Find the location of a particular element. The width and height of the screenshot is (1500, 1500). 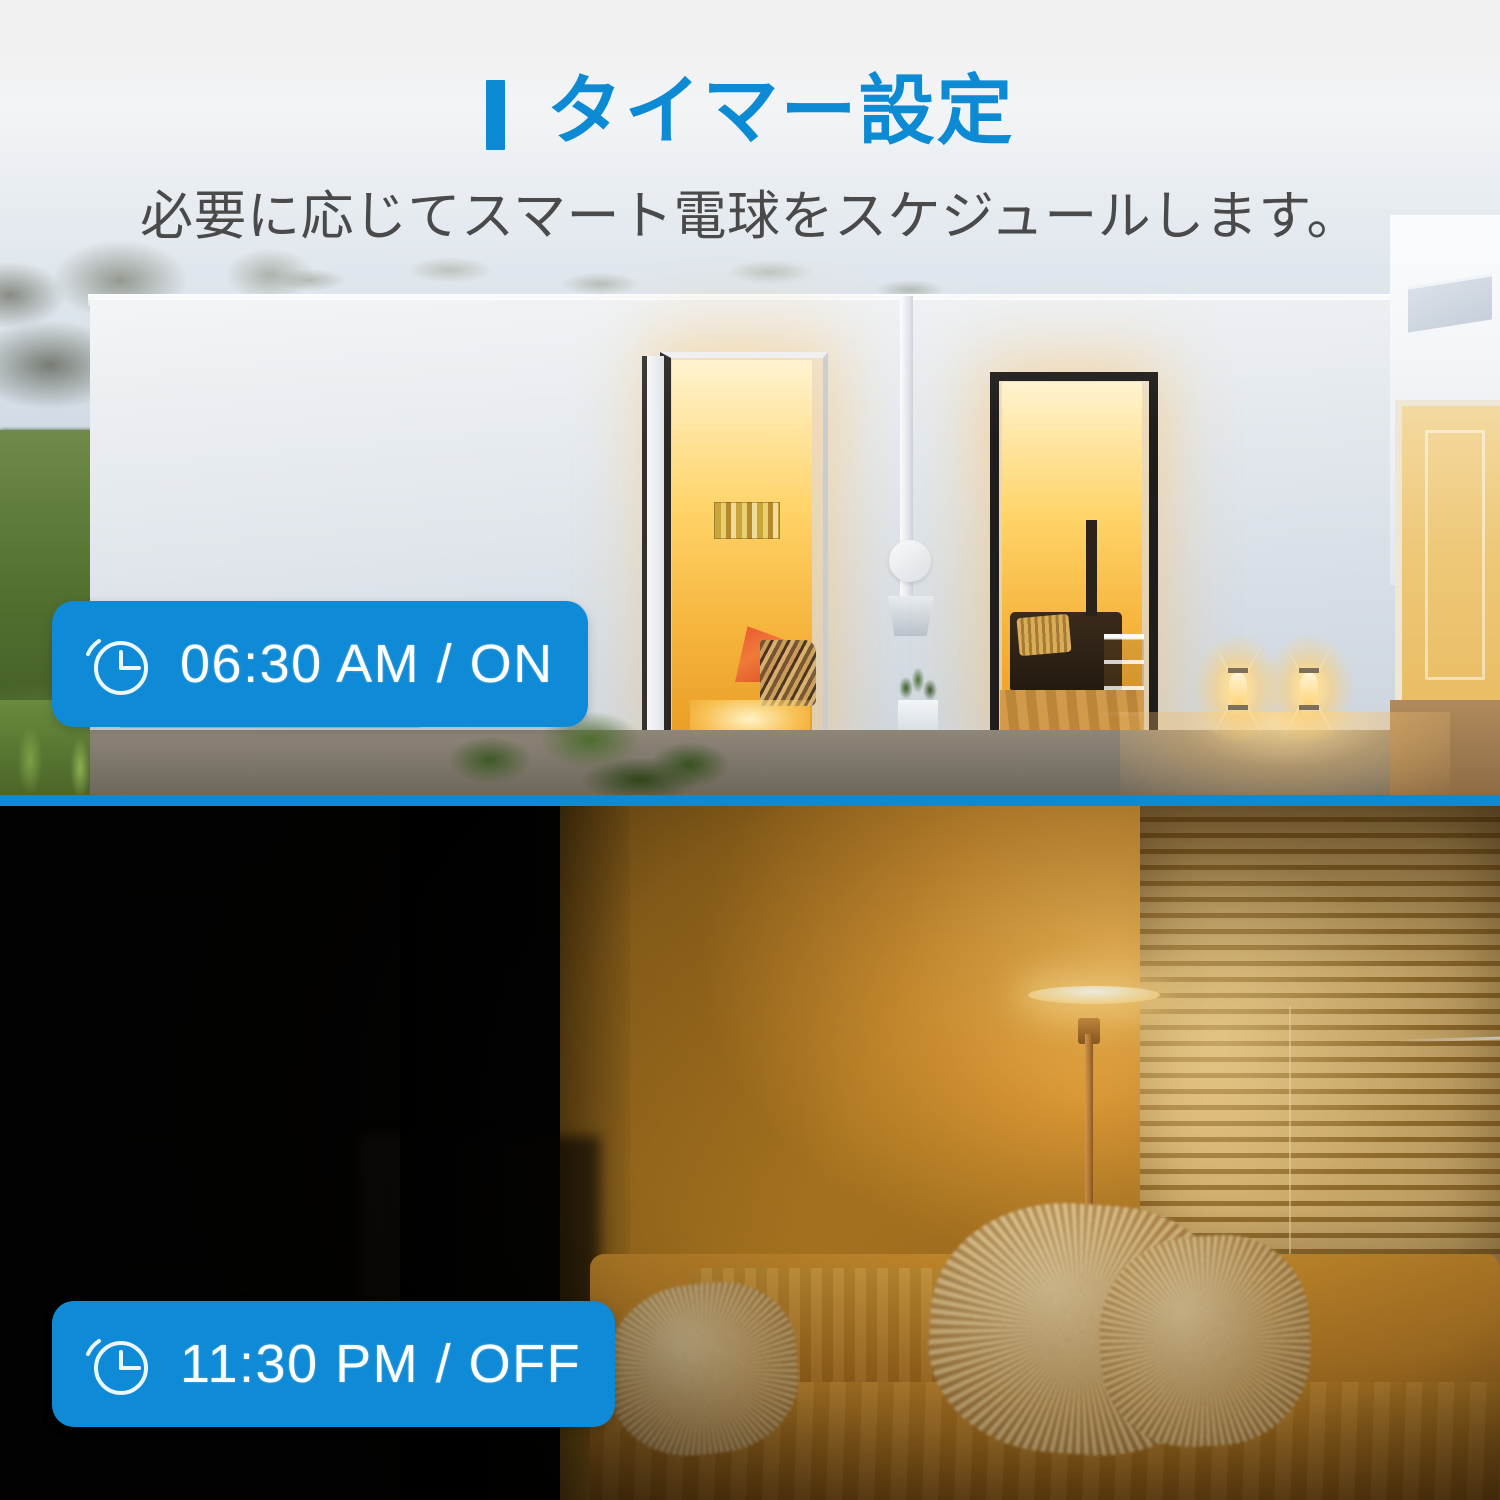

wall-sconce-left is located at coordinates (1238, 689).